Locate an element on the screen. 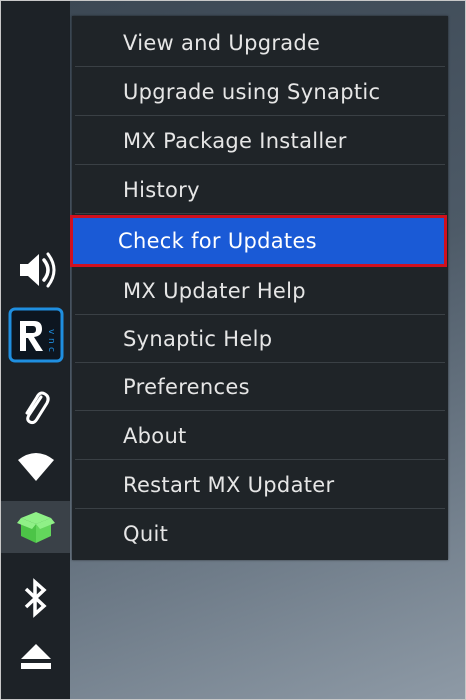 This screenshot has width=466, height=700. system-tray-panel: v n c is located at coordinates (35, 350).